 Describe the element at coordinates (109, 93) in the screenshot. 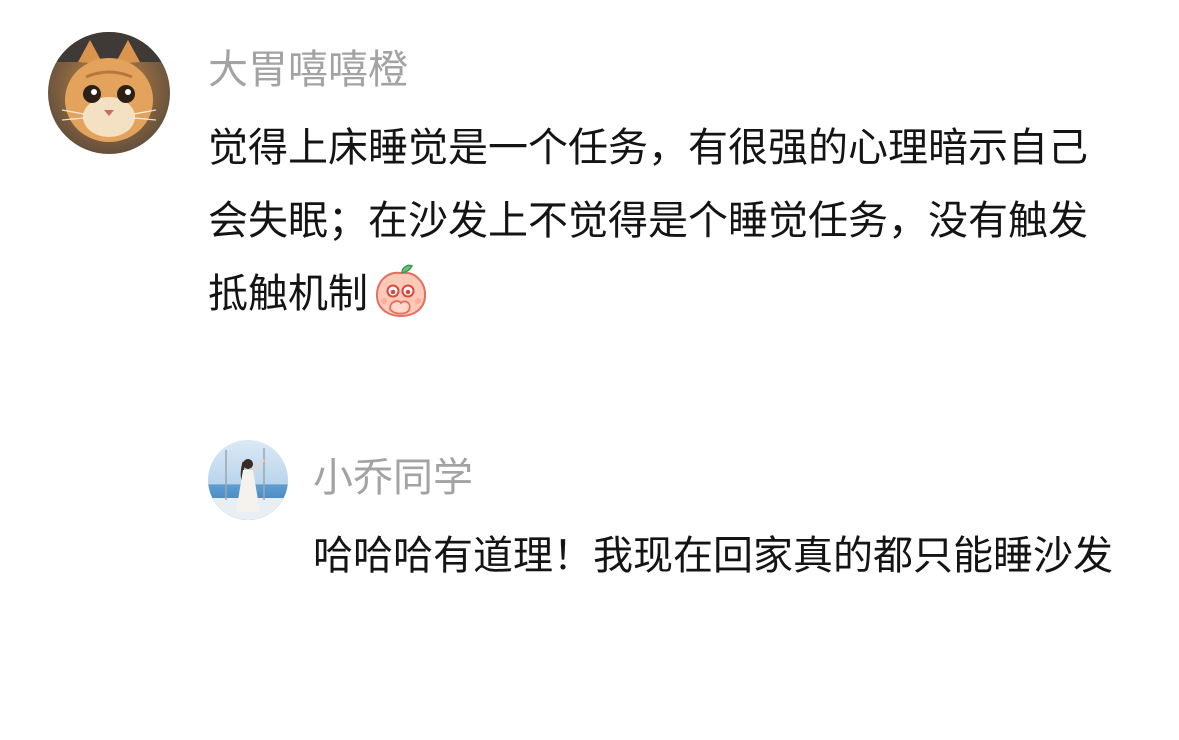

I see `orange-cat-avatar-icon` at that location.